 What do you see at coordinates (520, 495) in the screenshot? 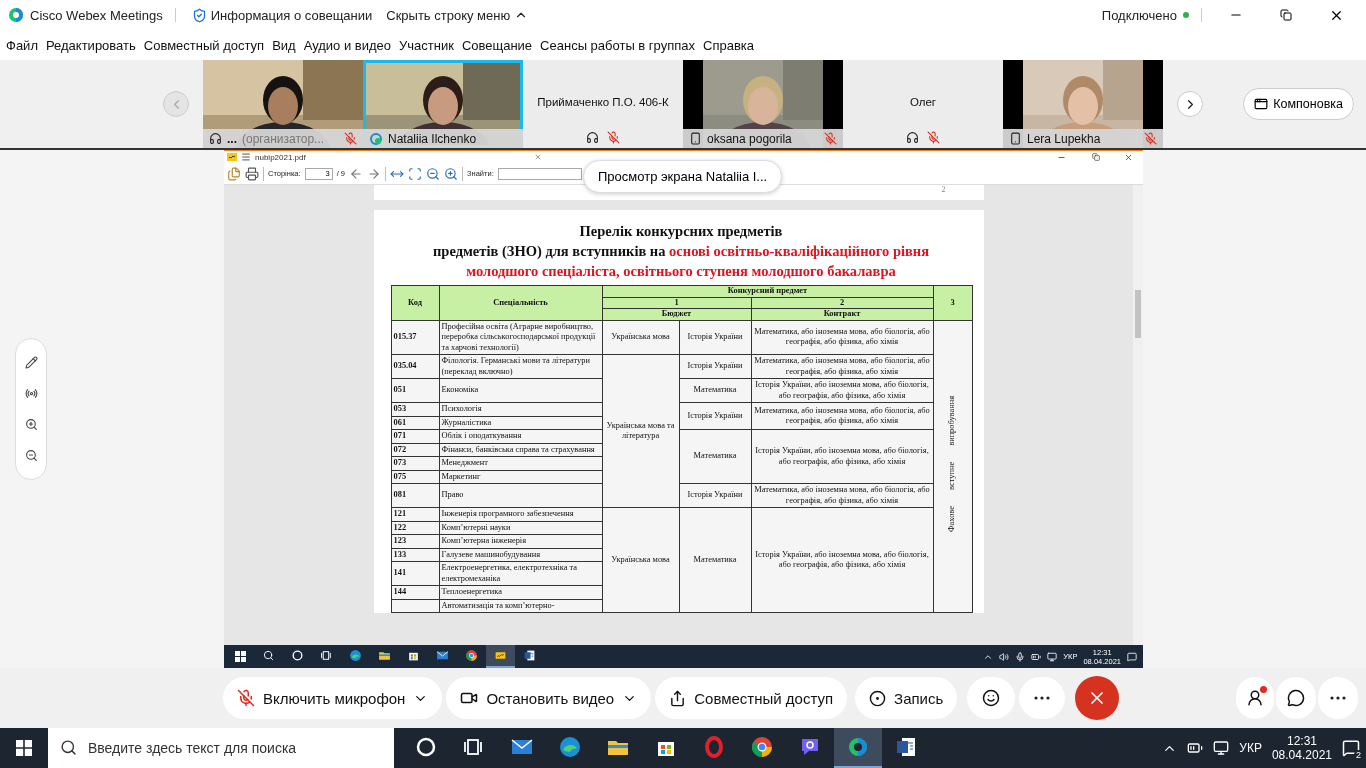
I see `table-cell: Право` at bounding box center [520, 495].